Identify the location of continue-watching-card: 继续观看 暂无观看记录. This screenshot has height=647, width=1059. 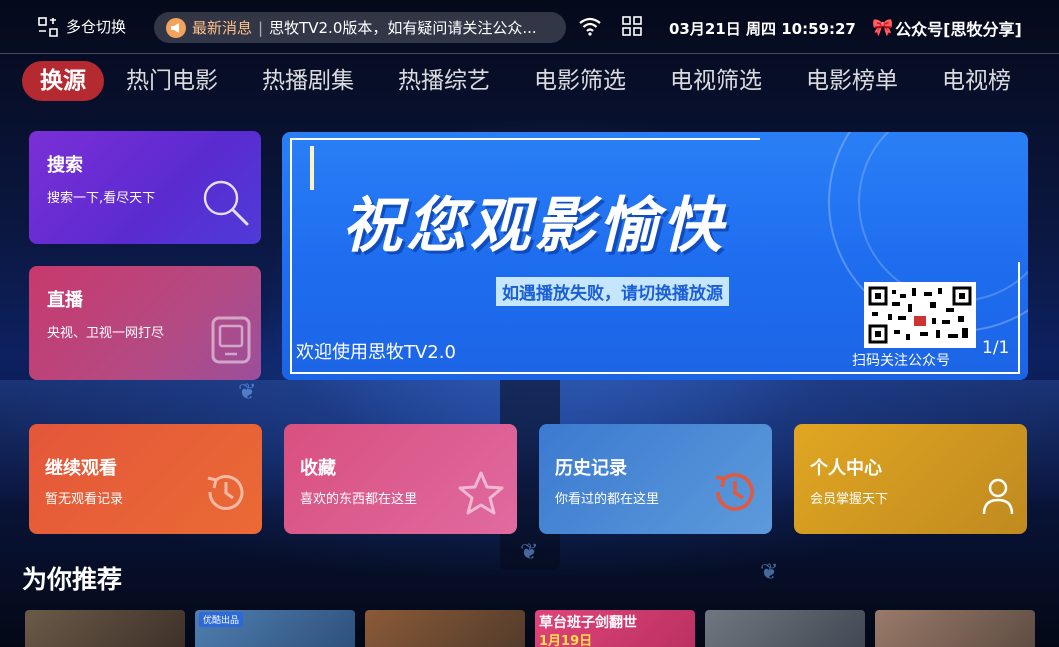
(145, 479).